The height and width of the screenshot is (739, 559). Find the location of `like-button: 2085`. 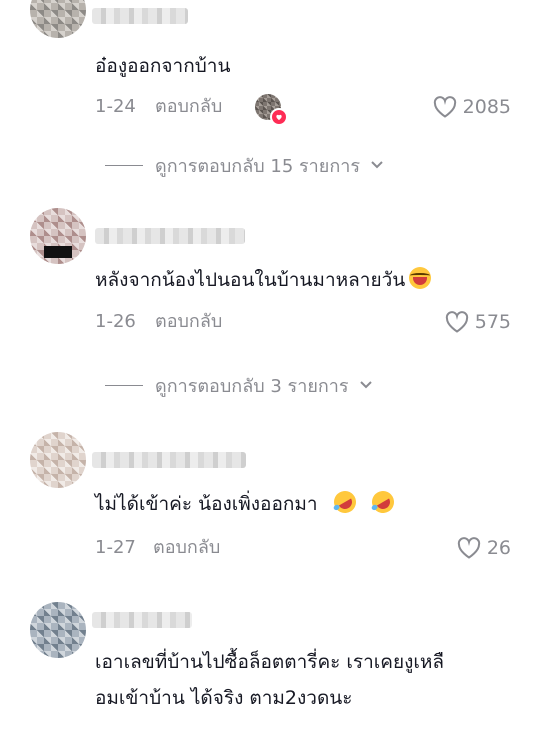

like-button: 2085 is located at coordinates (472, 107).